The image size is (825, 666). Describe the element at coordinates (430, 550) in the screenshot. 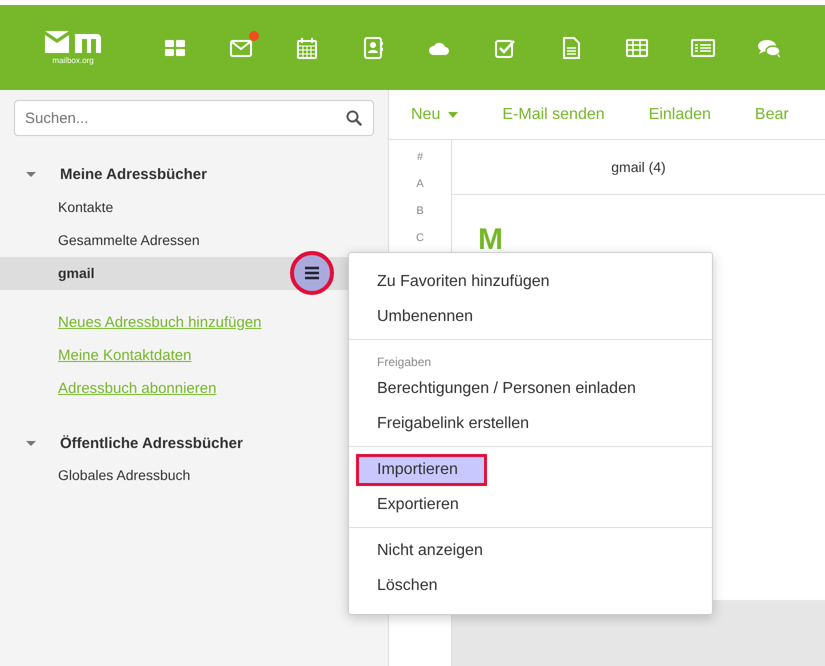

I see `menu-item: Nicht anzeigen` at that location.